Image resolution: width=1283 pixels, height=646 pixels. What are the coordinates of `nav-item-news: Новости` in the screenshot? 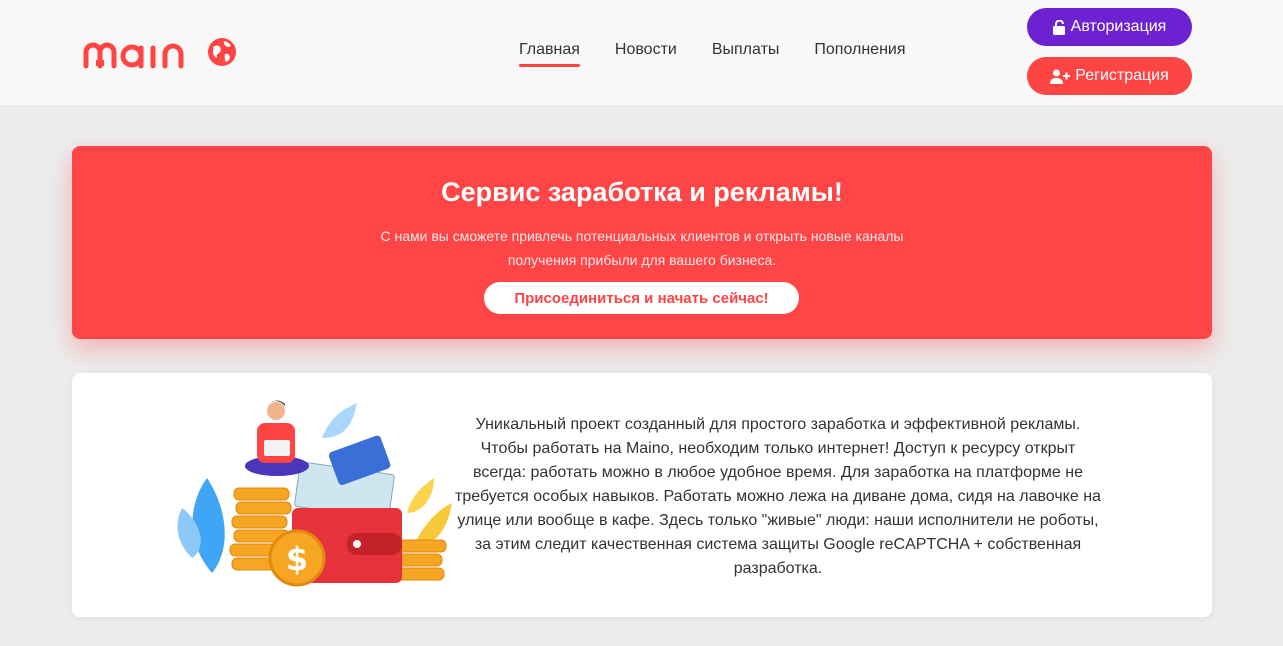 It's located at (646, 52).